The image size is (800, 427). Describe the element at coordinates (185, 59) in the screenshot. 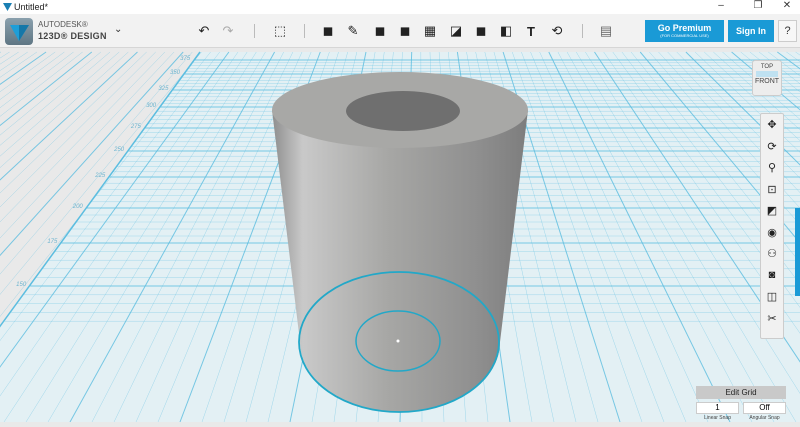

I see `grid-label: 375` at that location.